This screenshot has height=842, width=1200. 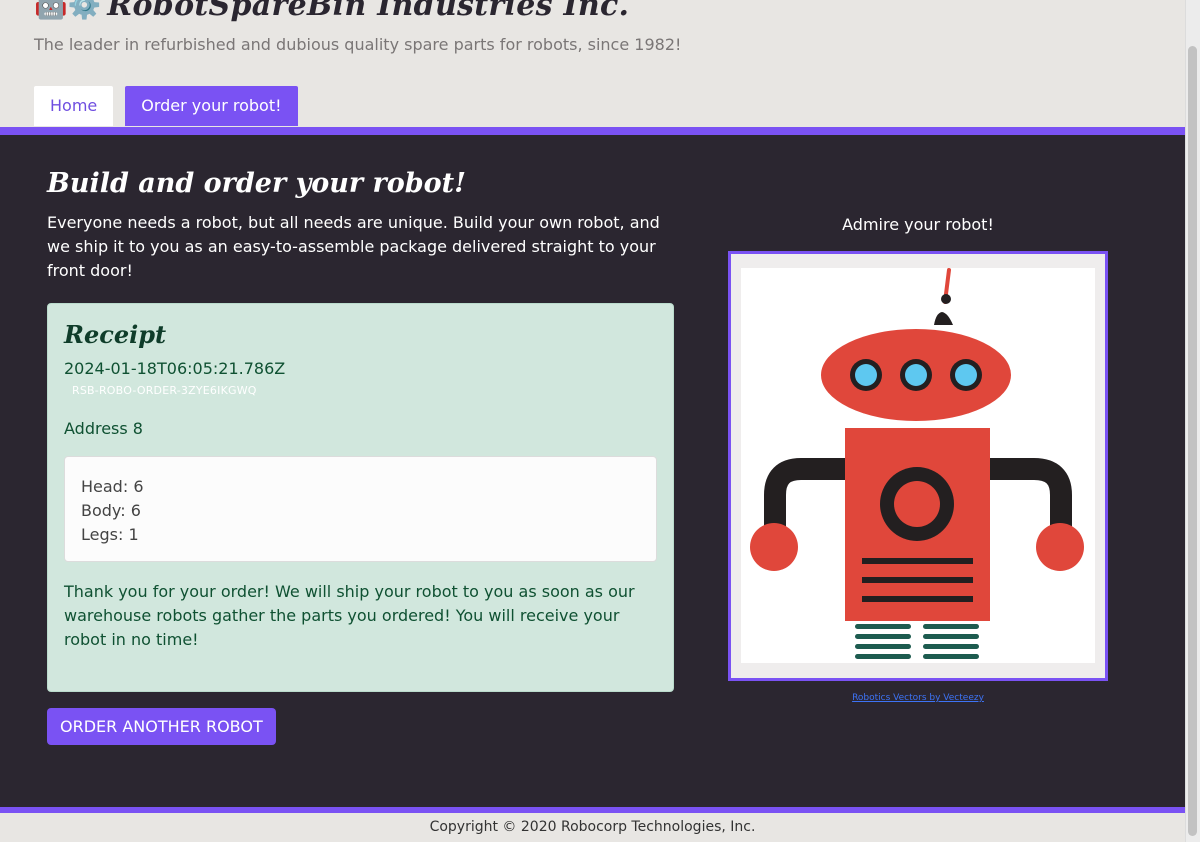 I want to click on order-id-badge: RSB-ROBO-ORDER-3ZYE6IKGWQ, so click(x=164, y=390).